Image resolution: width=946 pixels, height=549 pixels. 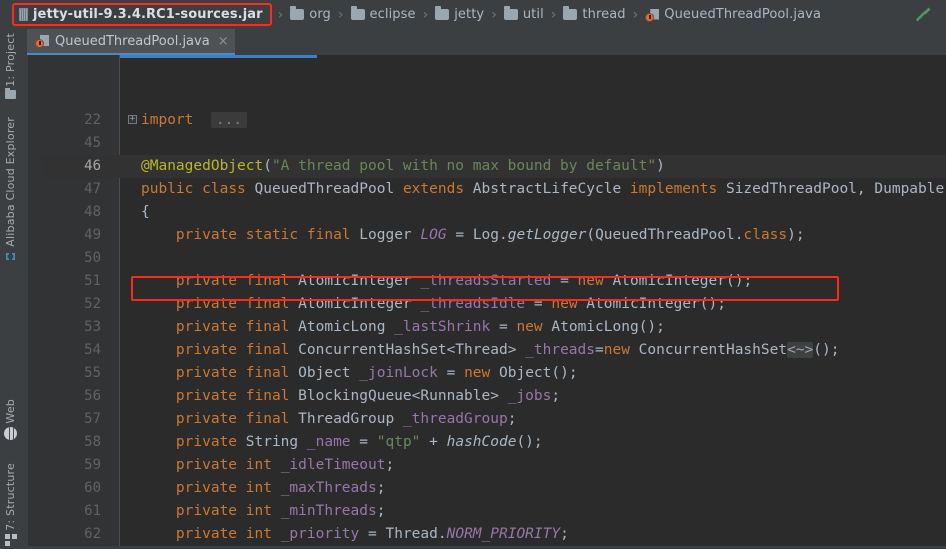 What do you see at coordinates (10, 256) in the screenshot?
I see `cloud-icon` at bounding box center [10, 256].